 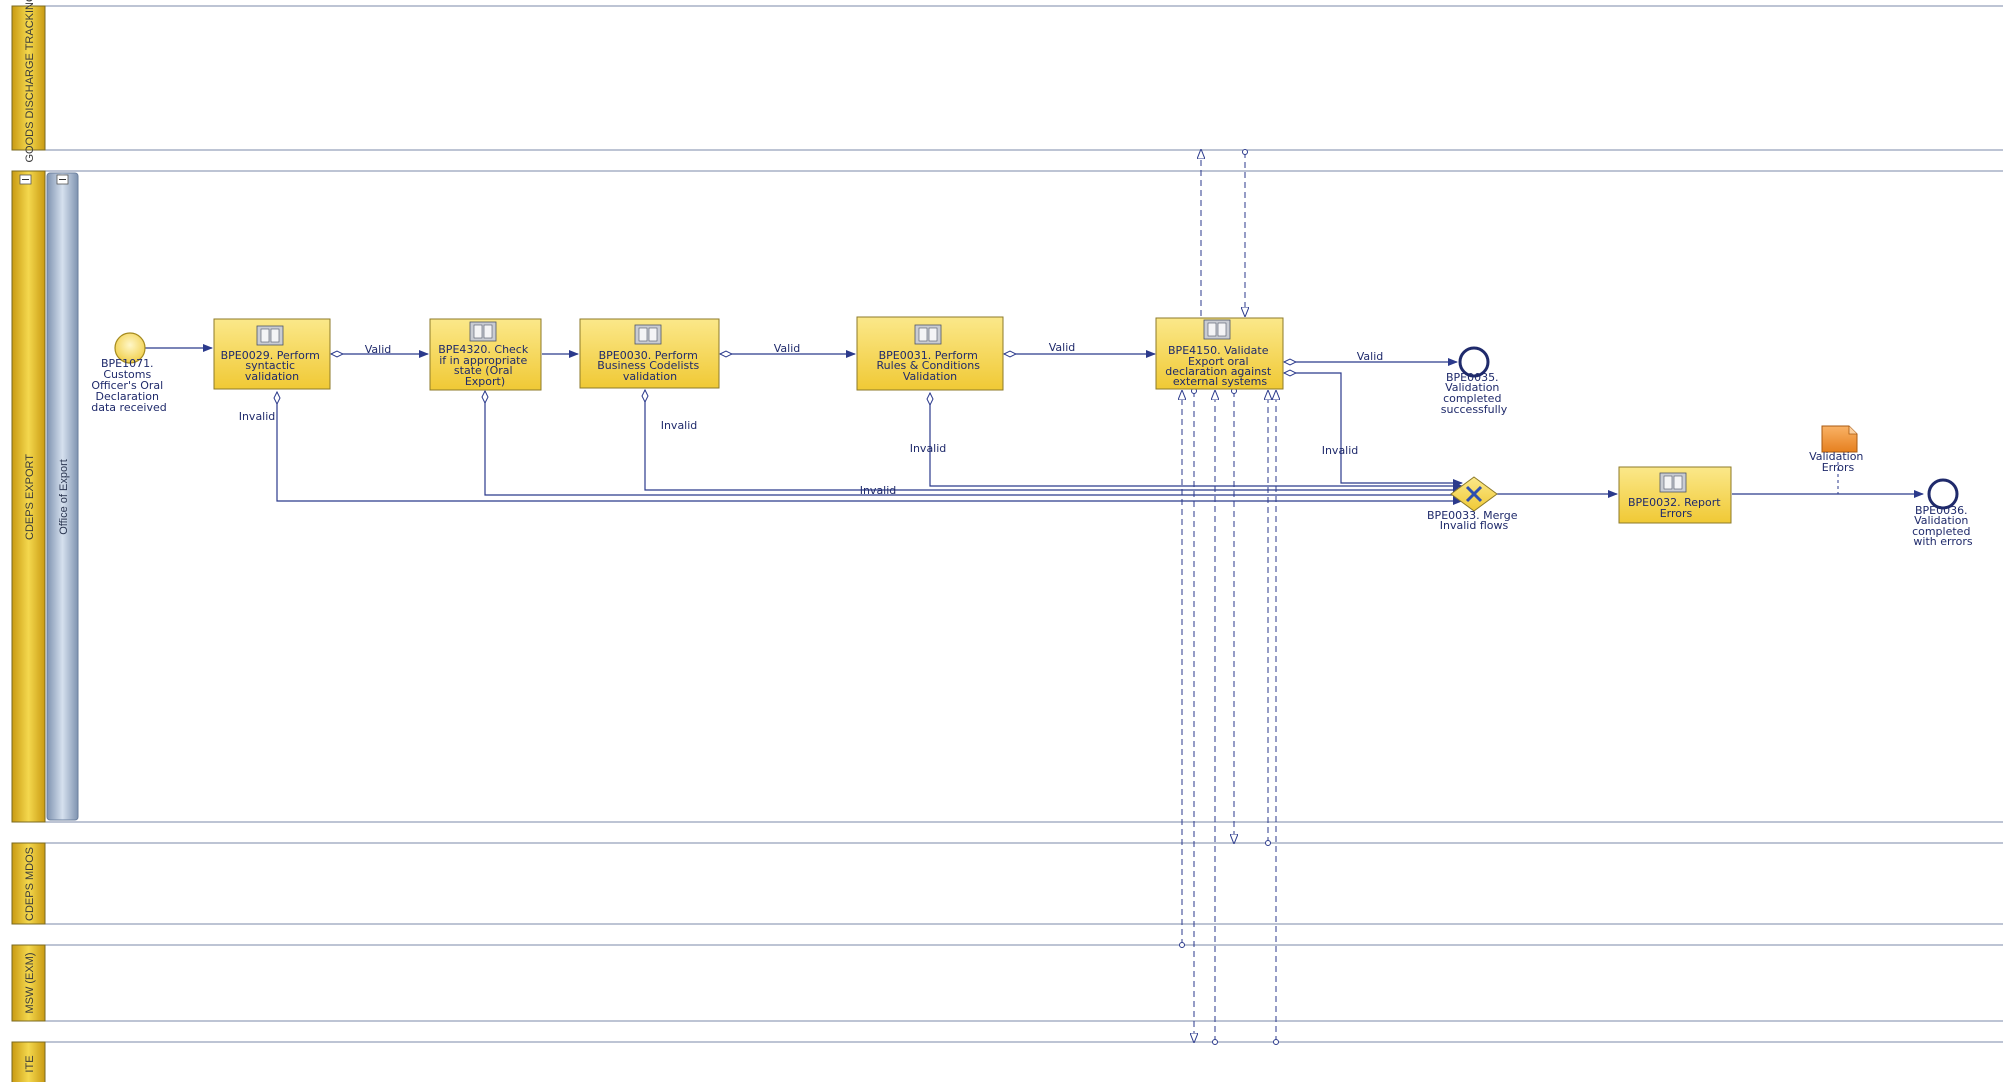 I want to click on gateway-label-line: Invalid flows, so click(x=1474, y=525).